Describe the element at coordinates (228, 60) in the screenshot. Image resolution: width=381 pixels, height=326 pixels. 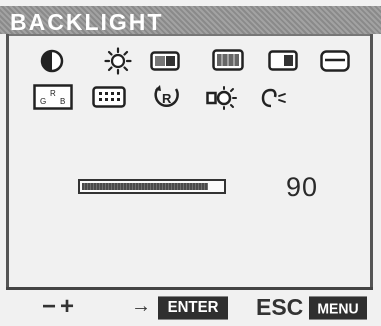
I see `size-icon` at that location.